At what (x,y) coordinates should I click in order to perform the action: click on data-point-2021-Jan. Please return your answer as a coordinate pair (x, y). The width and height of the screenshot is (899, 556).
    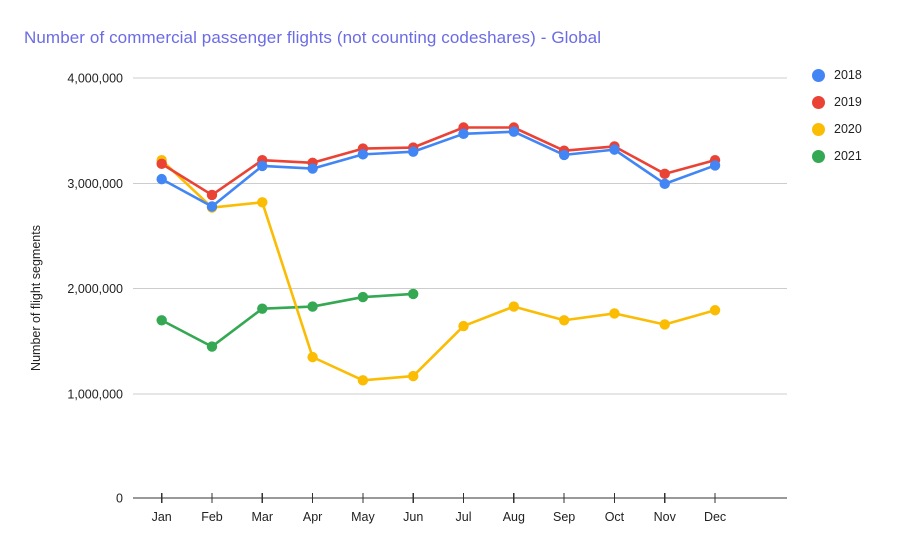
    Looking at the image, I should click on (161, 320).